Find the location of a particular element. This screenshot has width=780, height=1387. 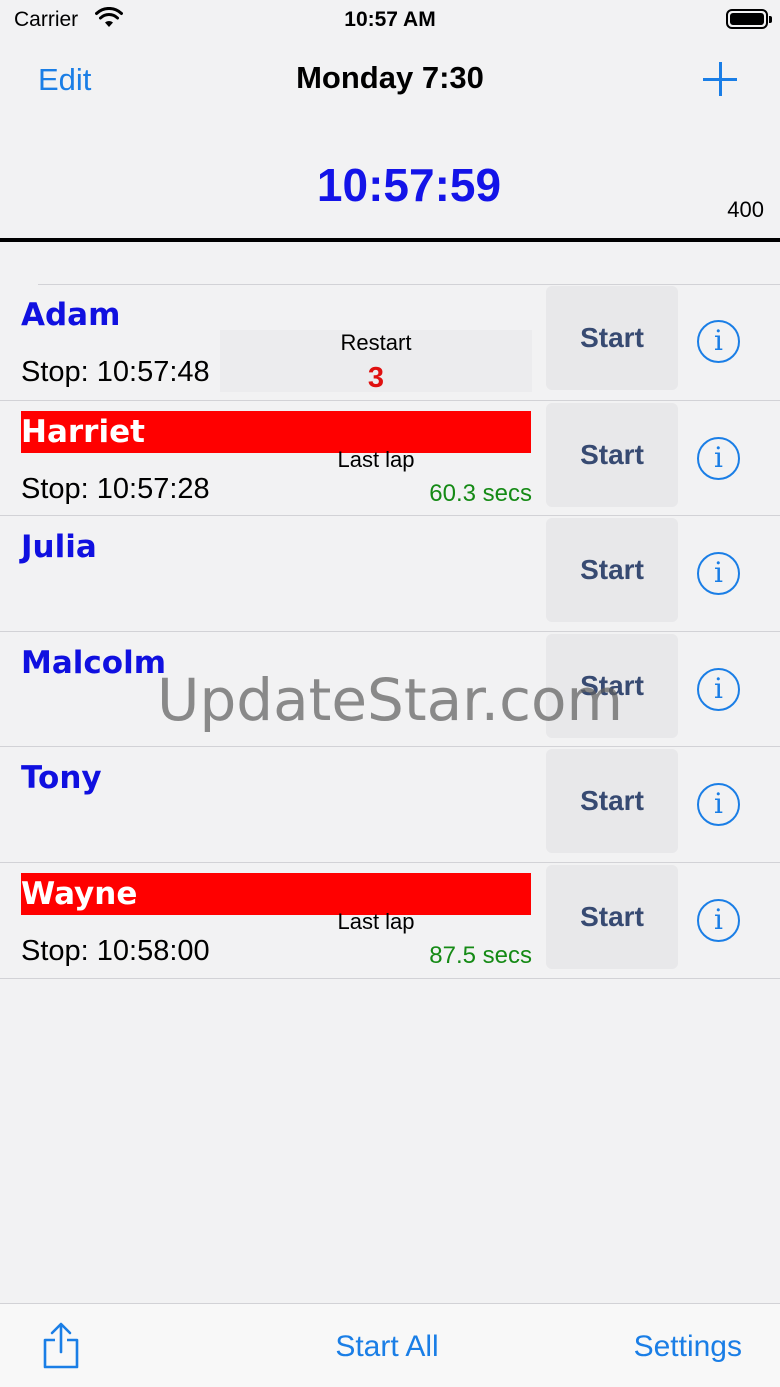

bottom-toolbar: Start All Settings is located at coordinates (390, 1345).